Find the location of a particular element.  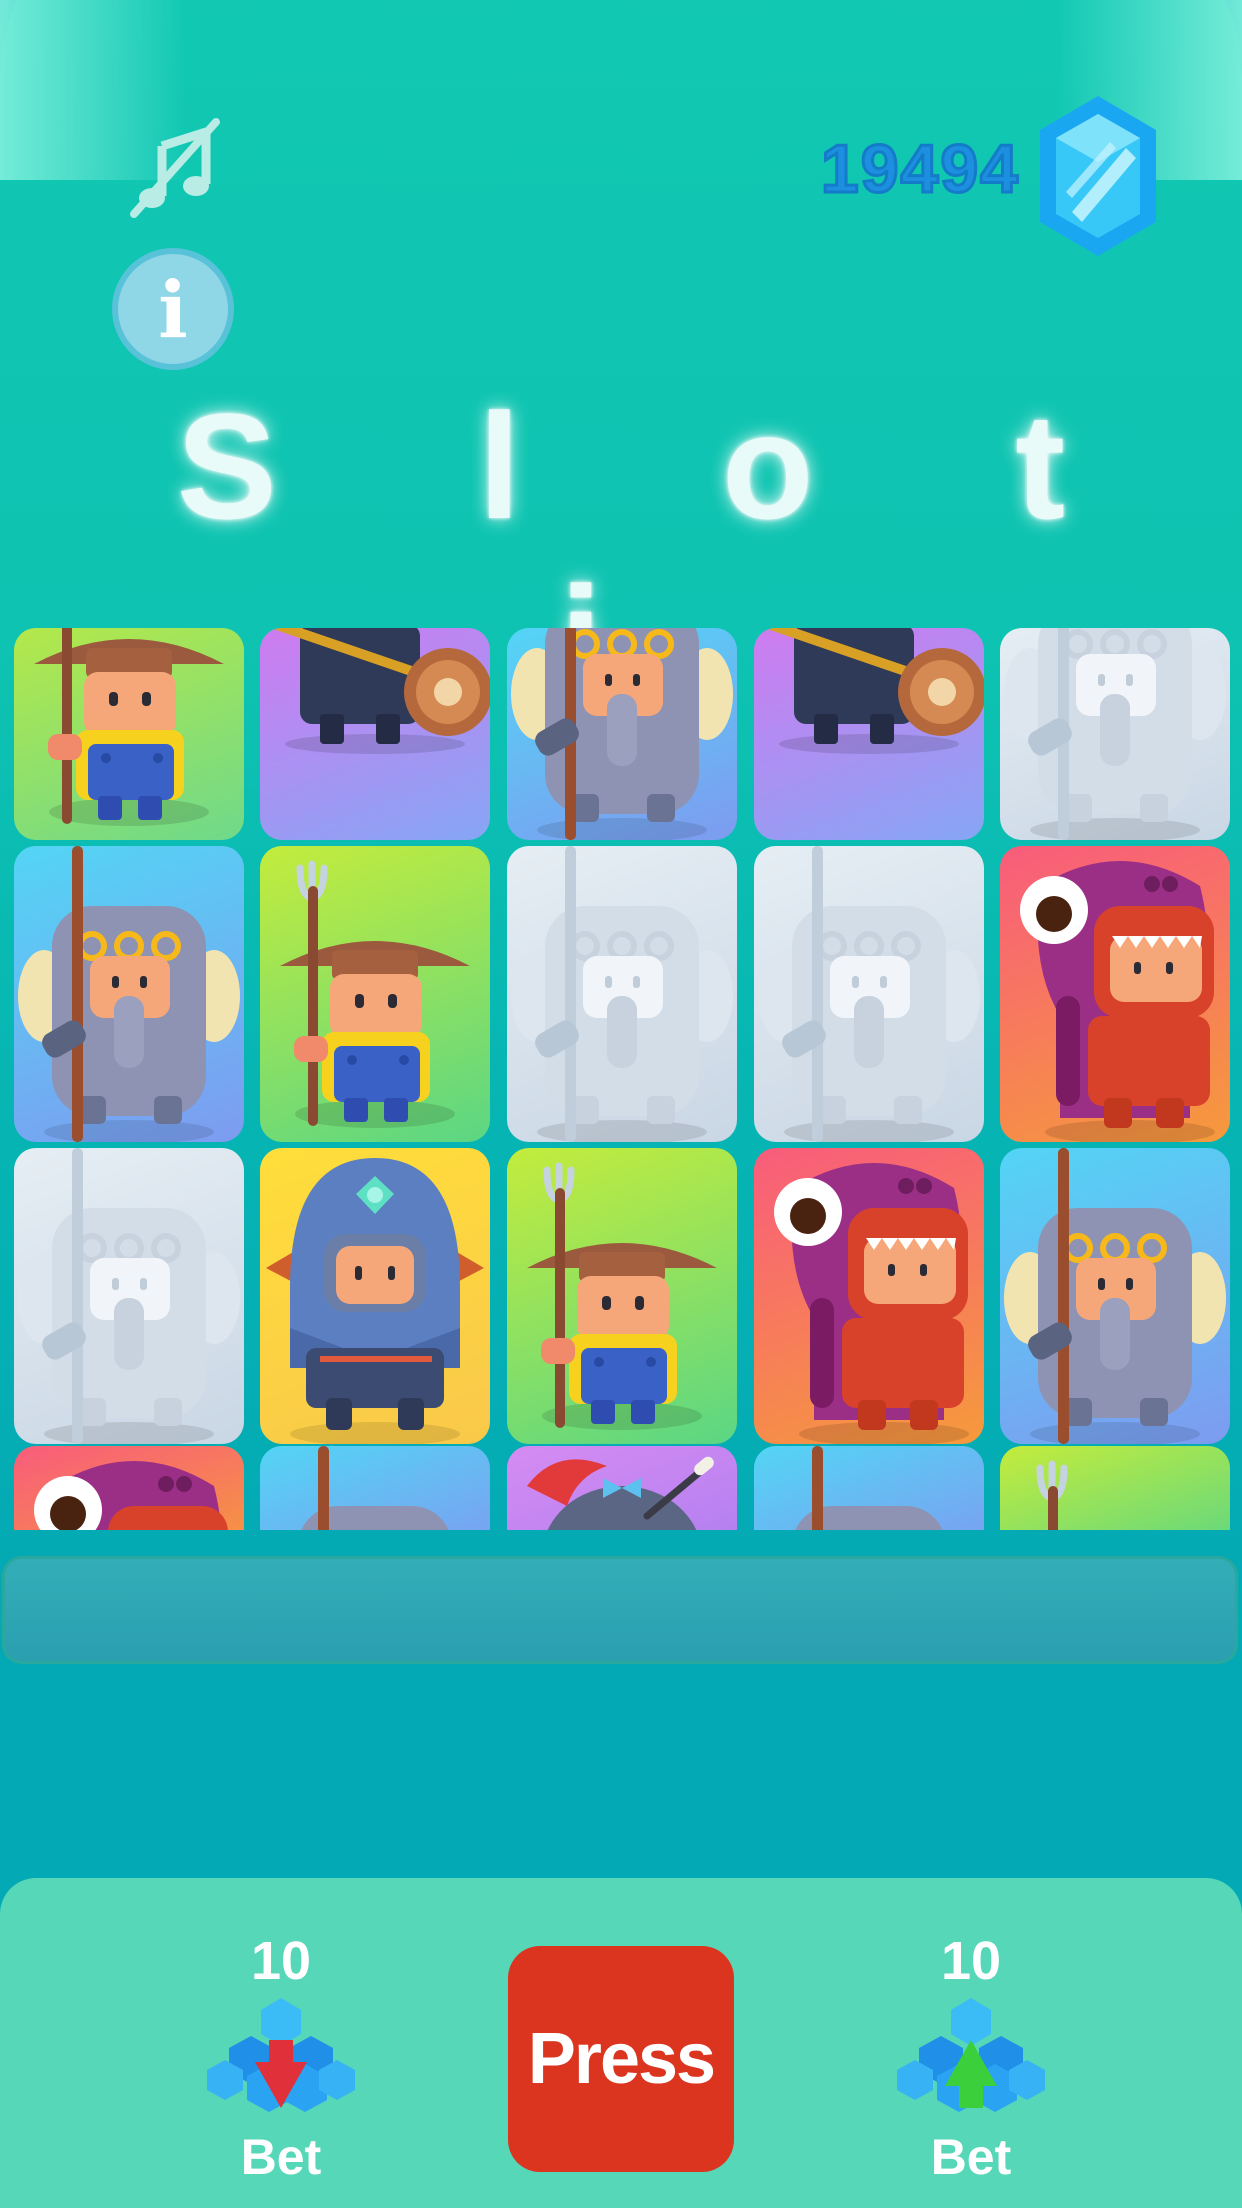

info-icon: i is located at coordinates (173, 310).